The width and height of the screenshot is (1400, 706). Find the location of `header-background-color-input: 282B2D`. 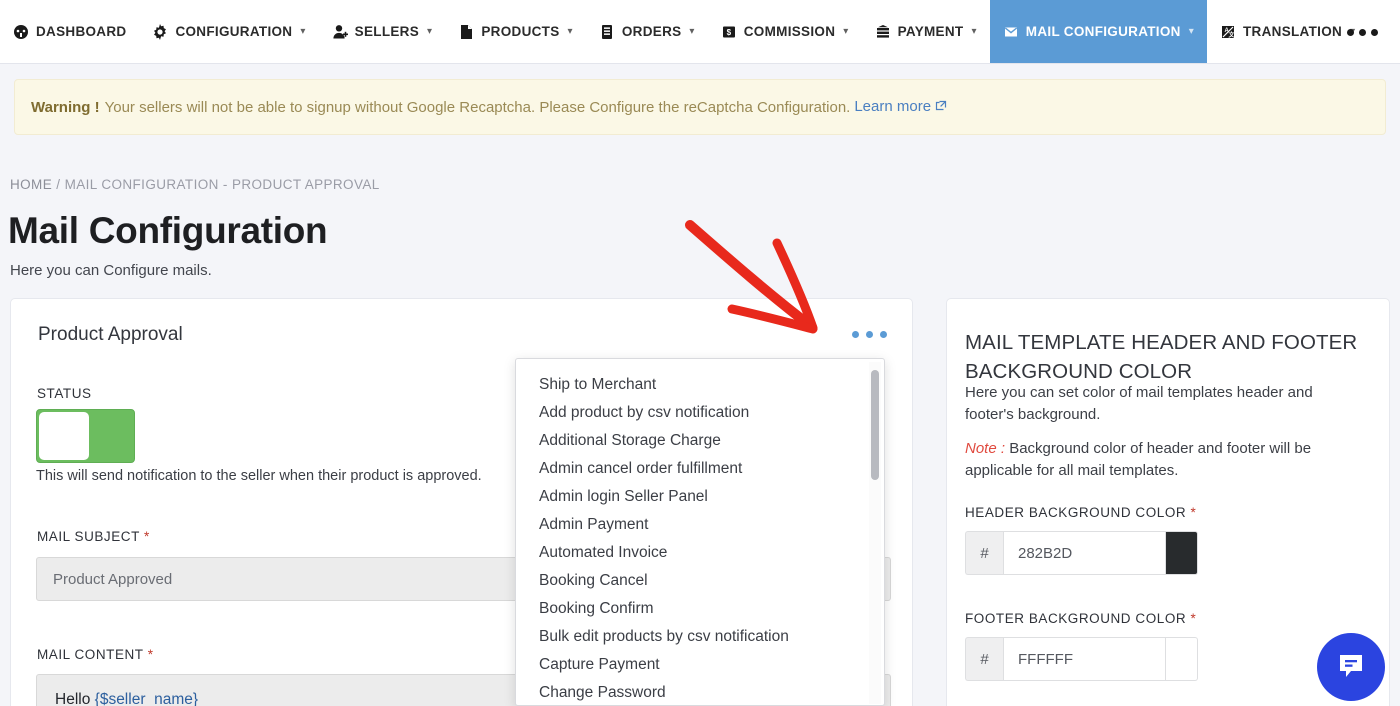

header-background-color-input: 282B2D is located at coordinates (1084, 553).